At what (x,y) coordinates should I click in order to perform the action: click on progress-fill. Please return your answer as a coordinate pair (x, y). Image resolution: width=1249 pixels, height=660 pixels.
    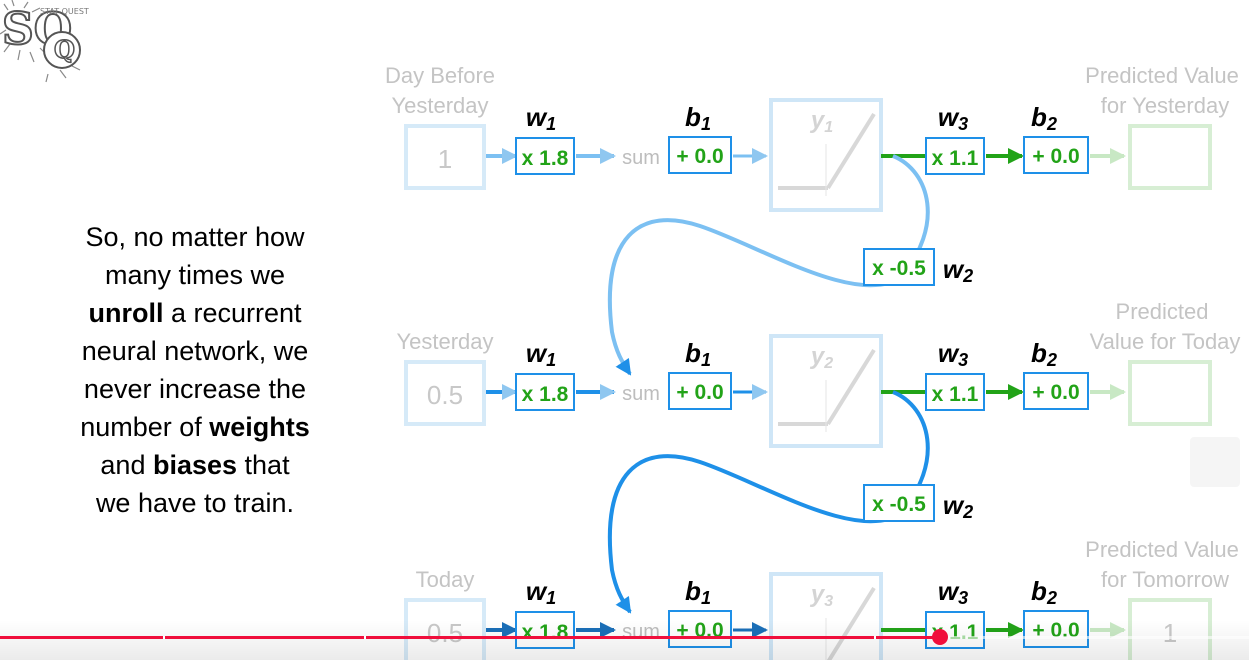
    Looking at the image, I should click on (470, 637).